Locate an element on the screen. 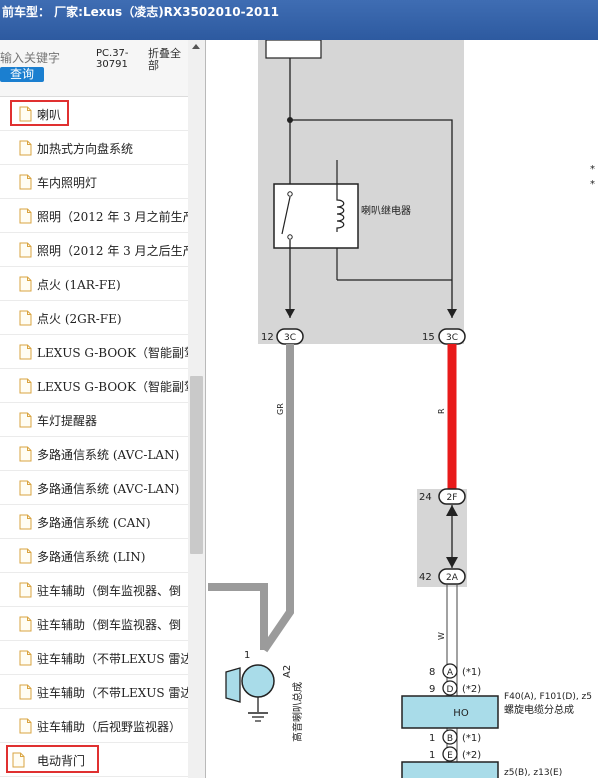  connector-label: 2F is located at coordinates (452, 498).